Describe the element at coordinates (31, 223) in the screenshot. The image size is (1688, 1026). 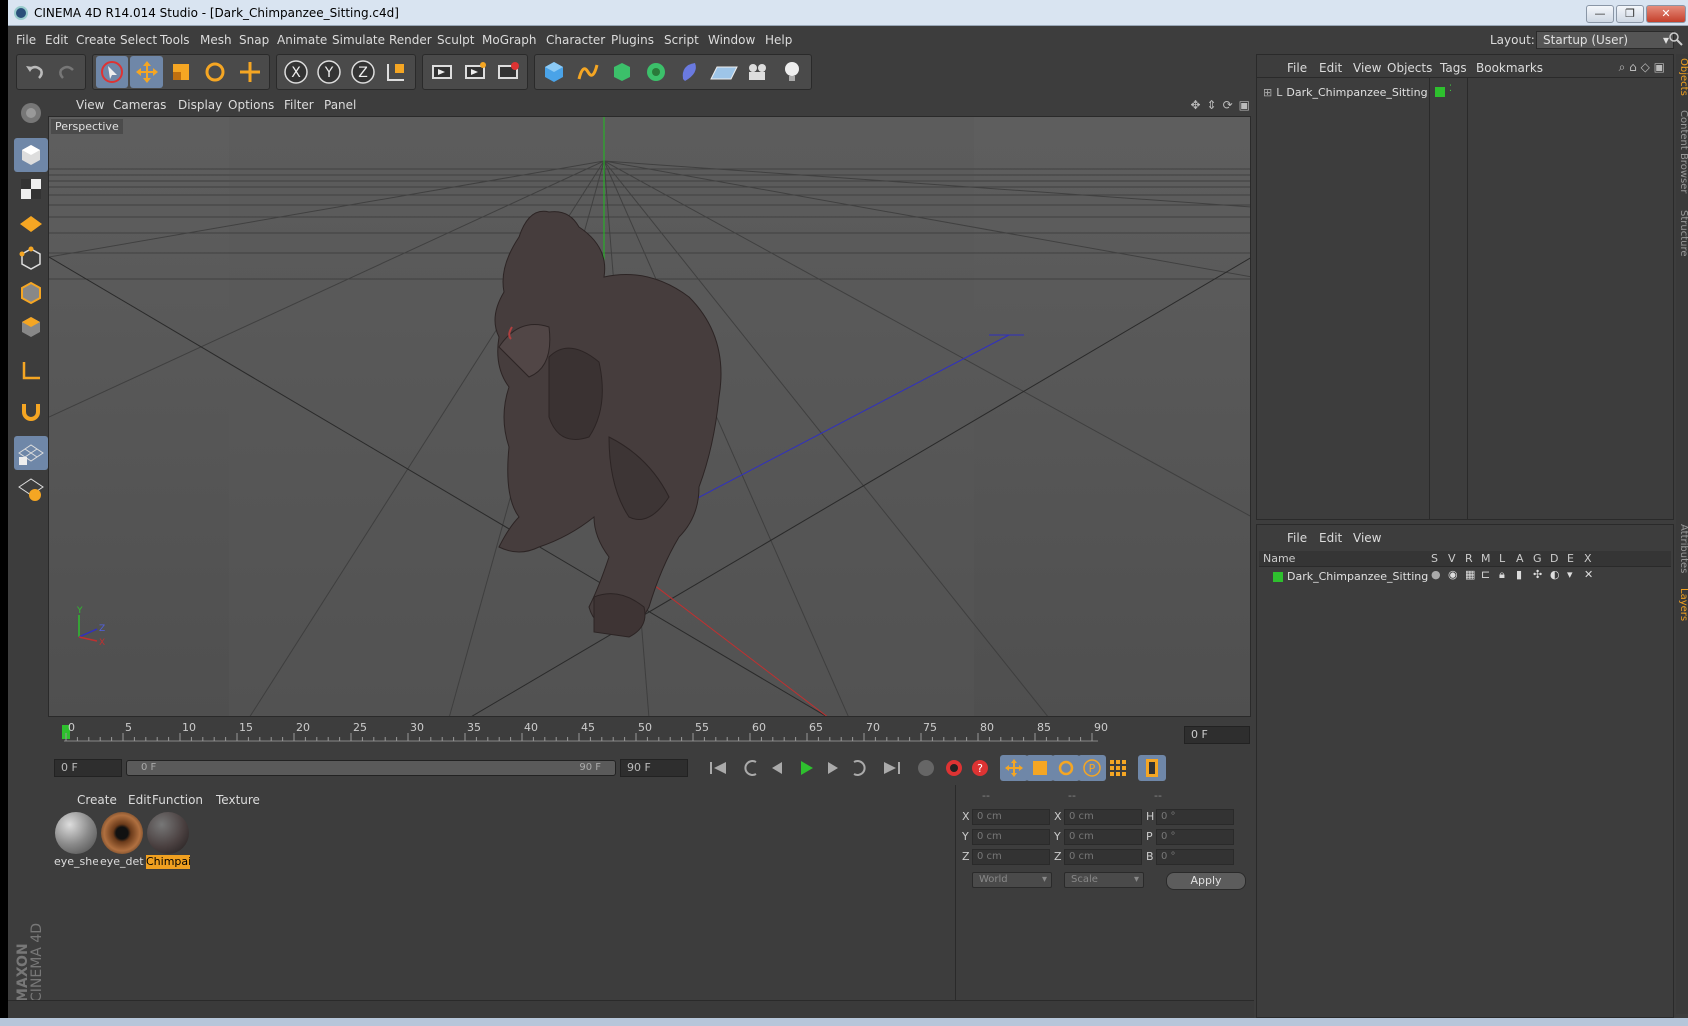
I see `workplane-mode-icon` at that location.